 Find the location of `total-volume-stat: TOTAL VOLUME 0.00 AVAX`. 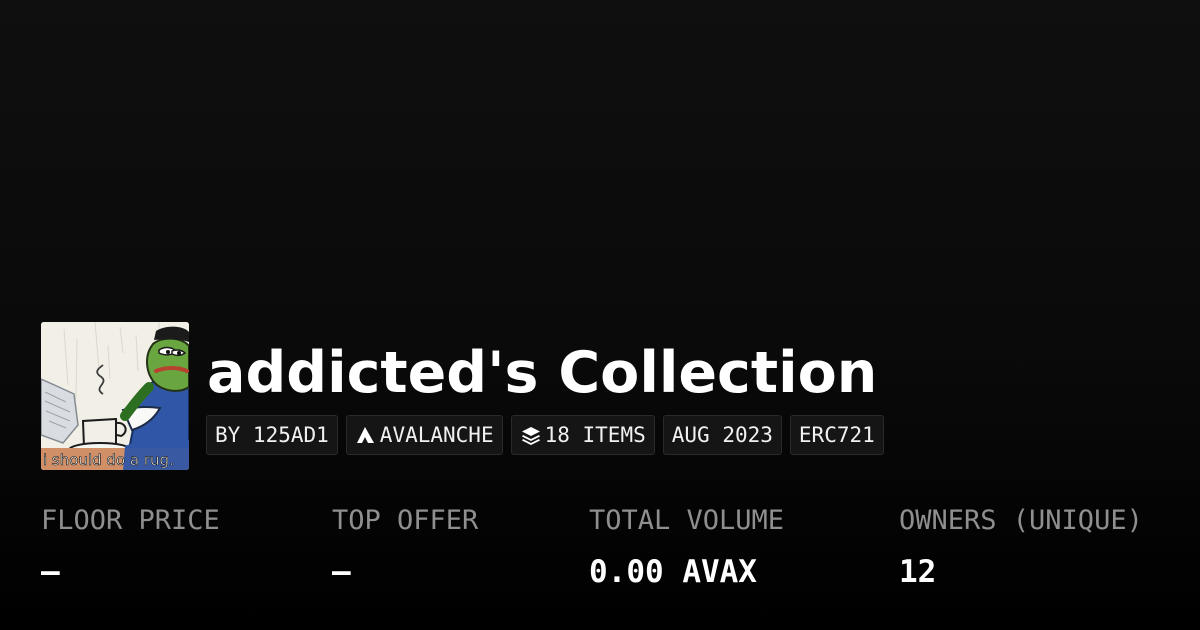

total-volume-stat: TOTAL VOLUME 0.00 AVAX is located at coordinates (686, 550).